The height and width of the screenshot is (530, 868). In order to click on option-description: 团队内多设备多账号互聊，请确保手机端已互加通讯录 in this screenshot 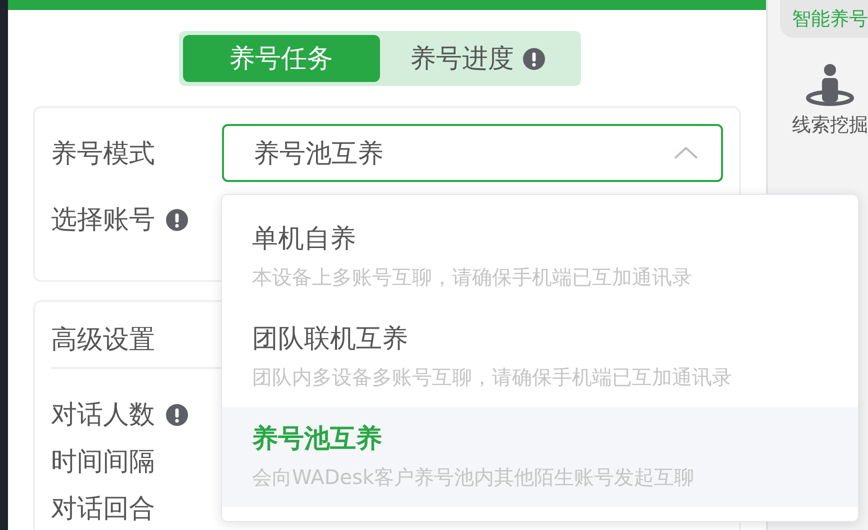, I will do `click(492, 377)`.